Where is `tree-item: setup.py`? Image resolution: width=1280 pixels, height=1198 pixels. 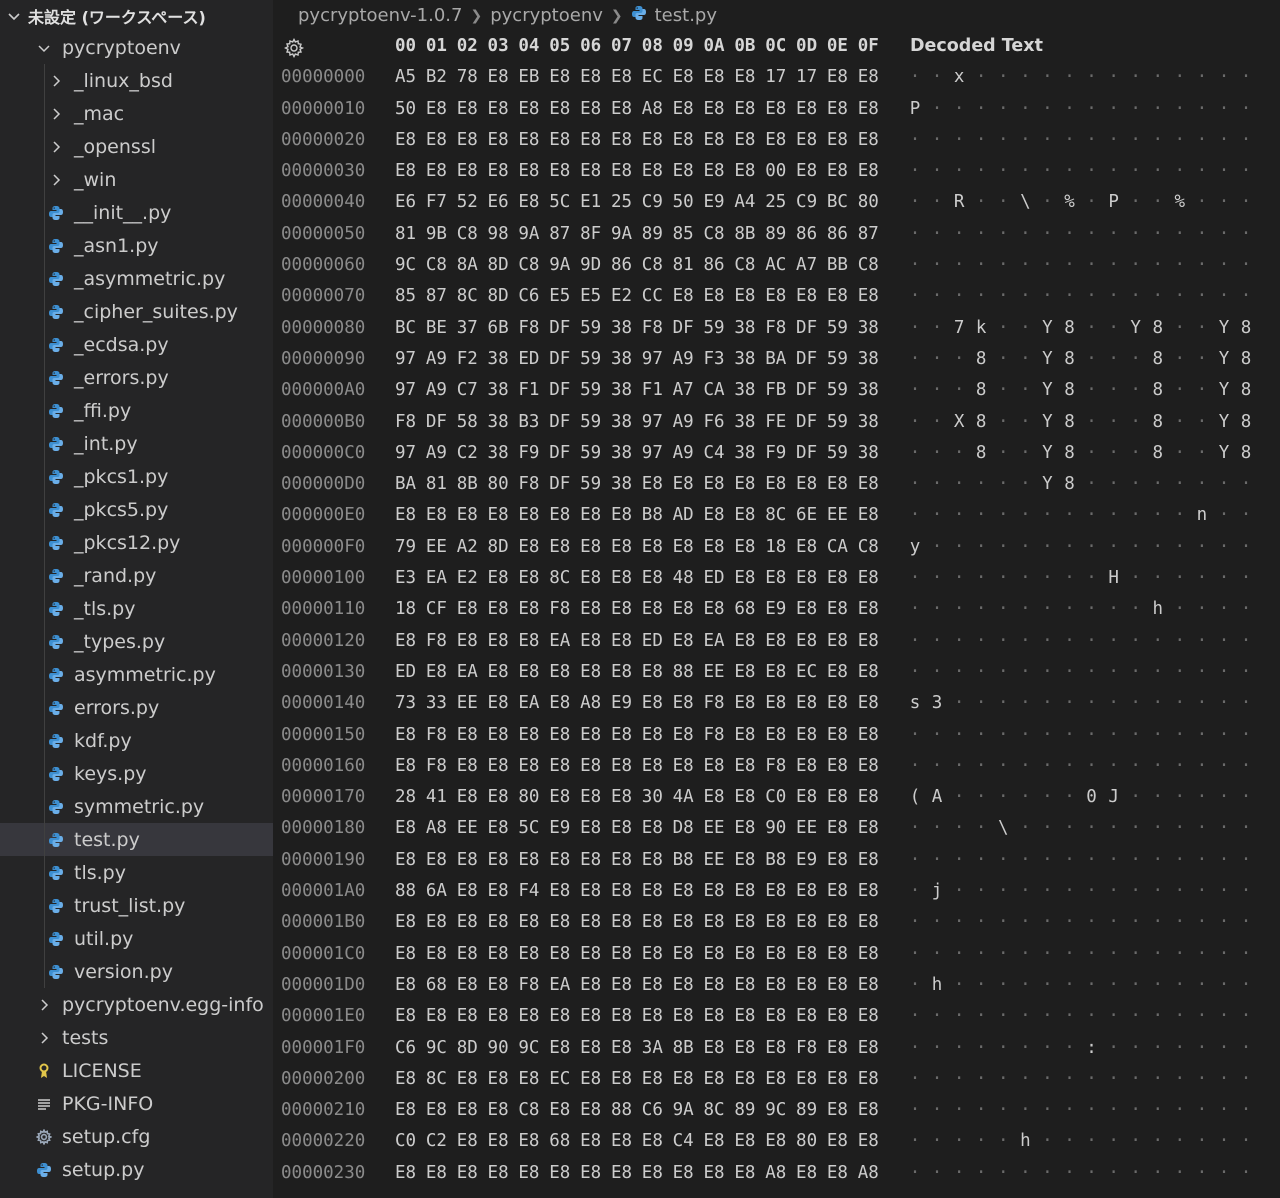
tree-item: setup.py is located at coordinates (136, 1169).